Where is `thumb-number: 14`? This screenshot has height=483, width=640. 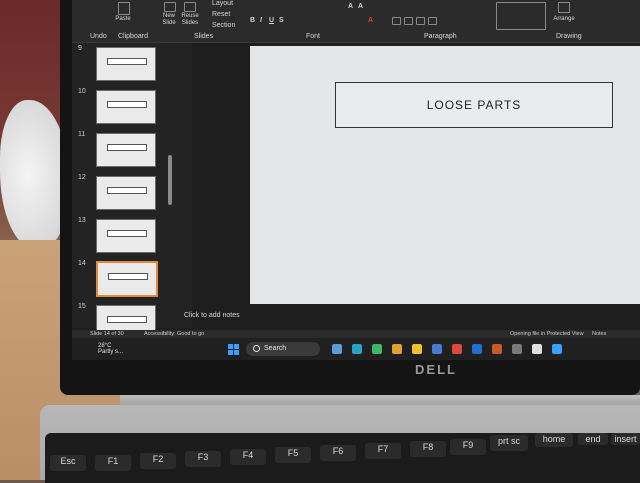 thumb-number: 14 is located at coordinates (82, 263).